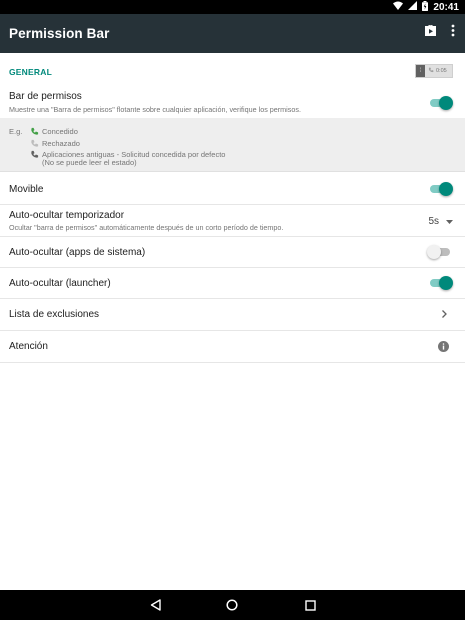 This screenshot has height=620, width=465. Describe the element at coordinates (232, 252) in the screenshot. I see `setting-hide-system-apps: Auto-ocultar (apps de sistema)` at that location.